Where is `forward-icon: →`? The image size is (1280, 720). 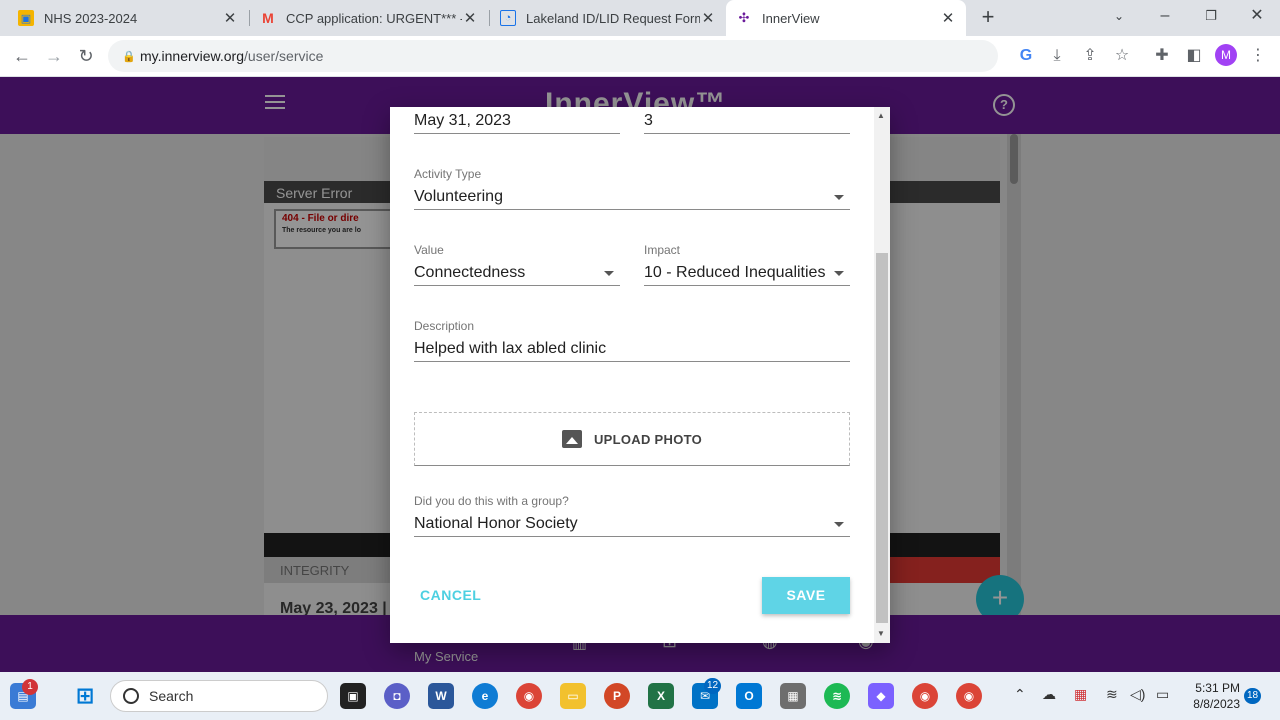 forward-icon: → is located at coordinates (54, 56).